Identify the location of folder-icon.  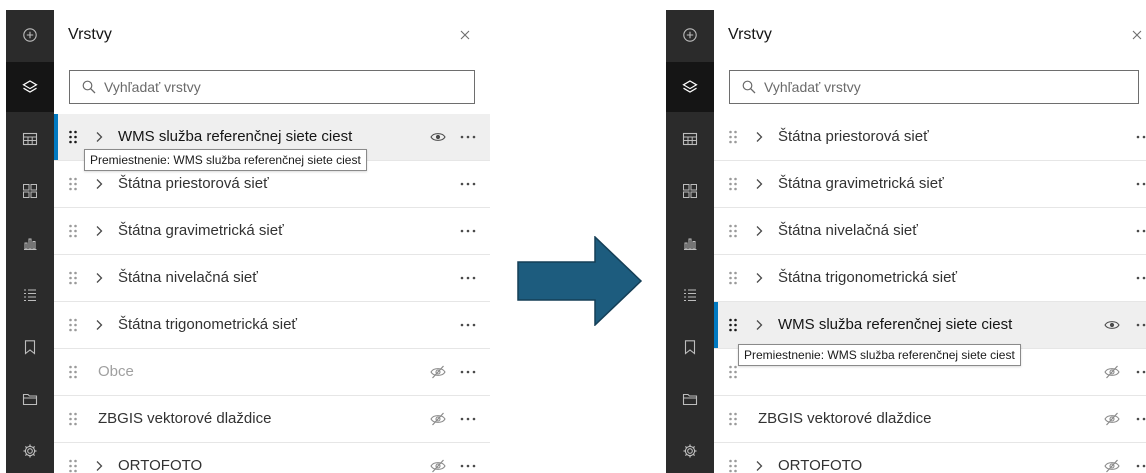
(30, 399).